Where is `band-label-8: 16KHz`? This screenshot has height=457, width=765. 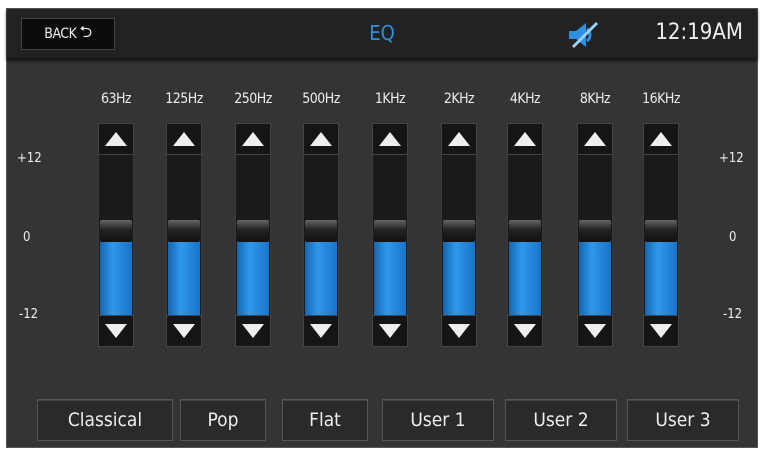 band-label-8: 16KHz is located at coordinates (661, 99).